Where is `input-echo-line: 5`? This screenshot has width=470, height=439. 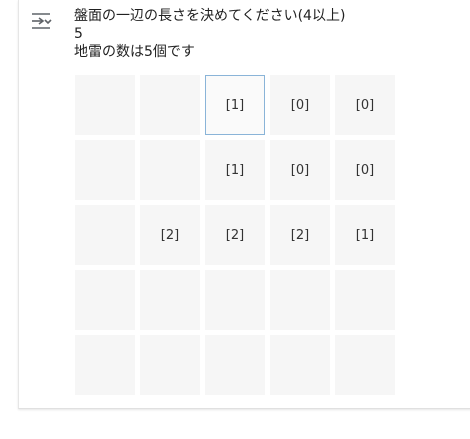 input-echo-line: 5 is located at coordinates (78, 34).